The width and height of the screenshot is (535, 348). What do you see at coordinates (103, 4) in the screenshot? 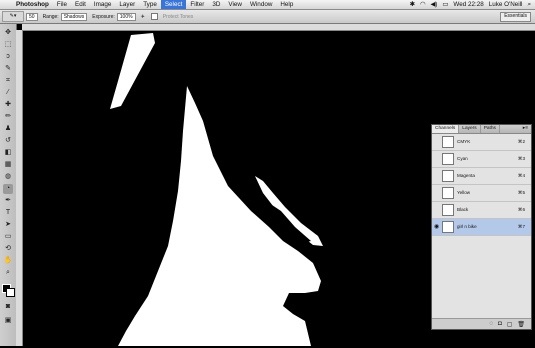
I see `menu-image: Image` at bounding box center [103, 4].